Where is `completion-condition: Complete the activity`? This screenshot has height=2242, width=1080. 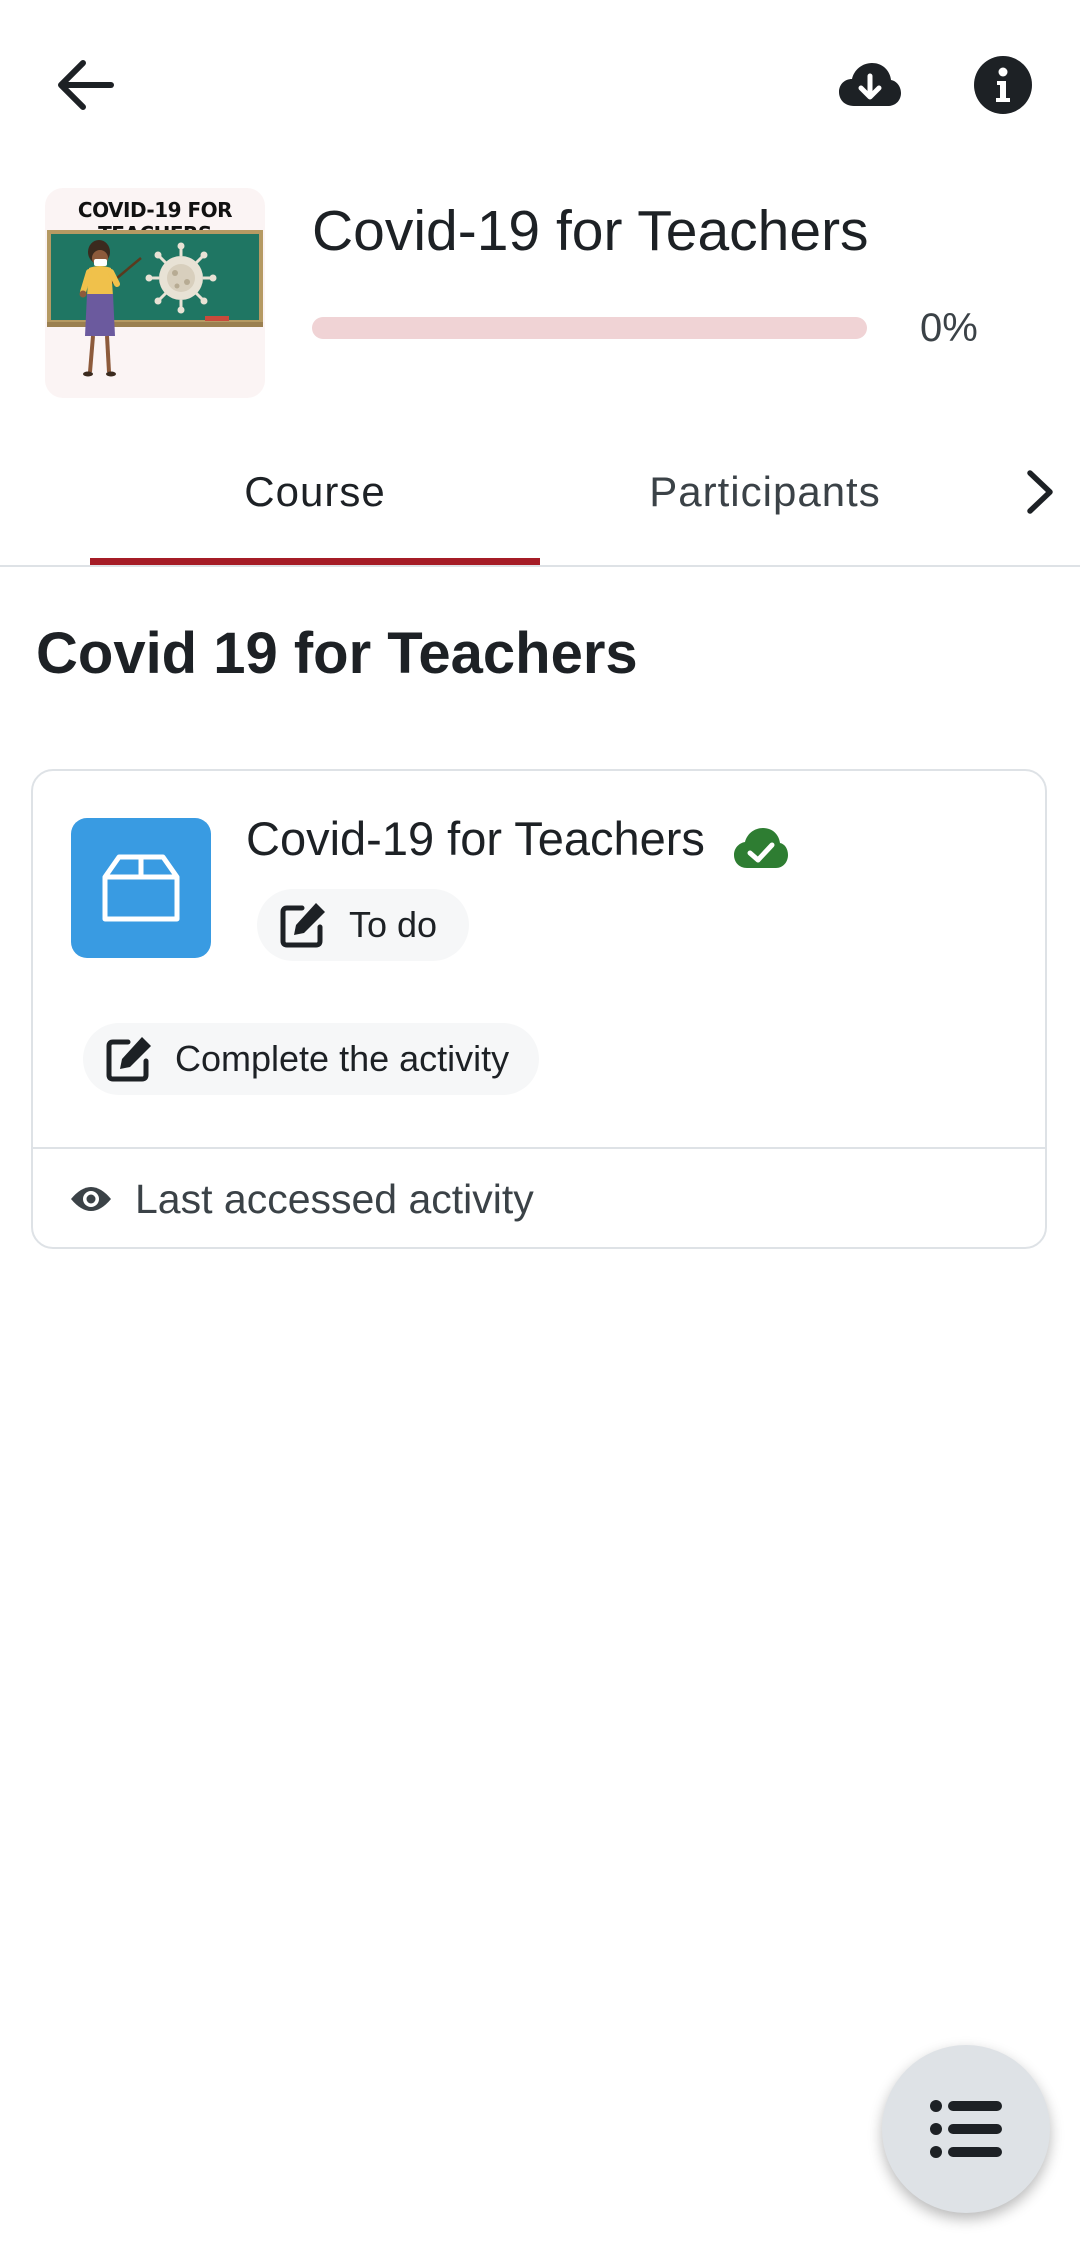
completion-condition: Complete the activity is located at coordinates (311, 1059).